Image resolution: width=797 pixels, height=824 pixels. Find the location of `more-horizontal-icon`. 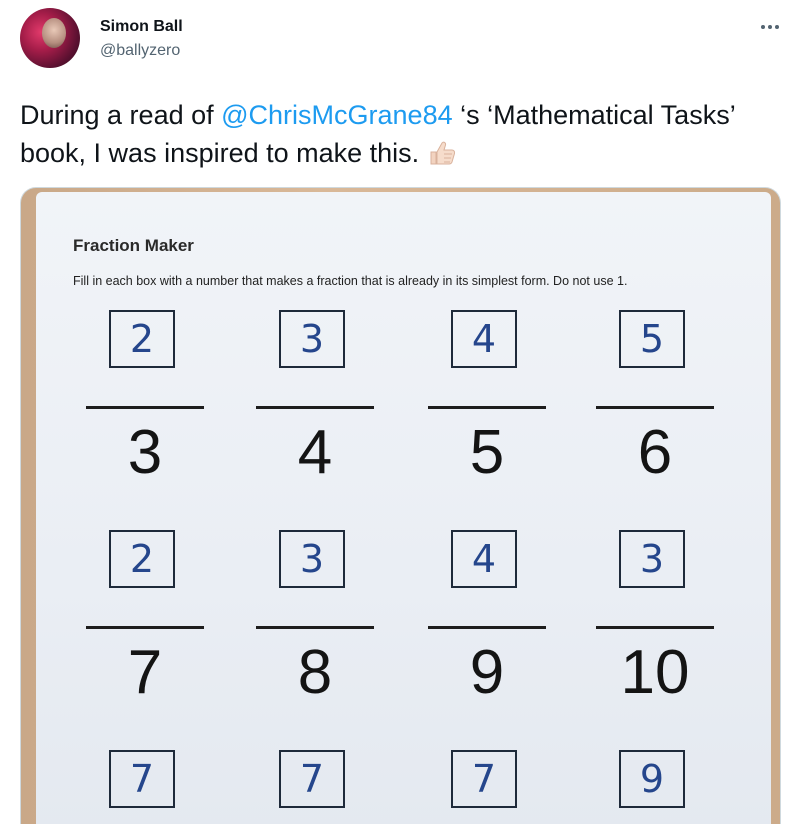

more-horizontal-icon is located at coordinates (770, 27).